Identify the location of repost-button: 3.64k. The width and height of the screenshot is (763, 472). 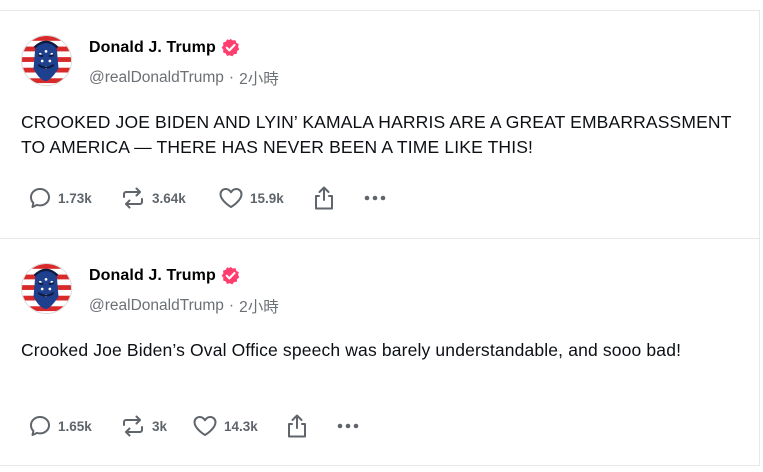
(169, 198).